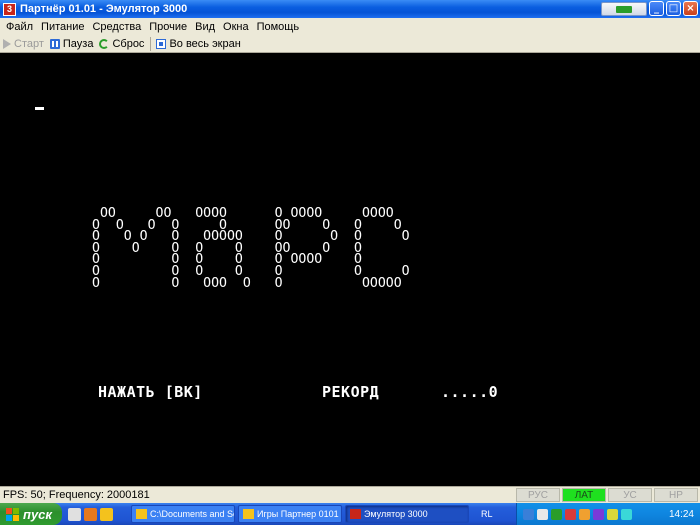 This screenshot has width=700, height=525. Describe the element at coordinates (528, 514) in the screenshot. I see `network-icon` at that location.